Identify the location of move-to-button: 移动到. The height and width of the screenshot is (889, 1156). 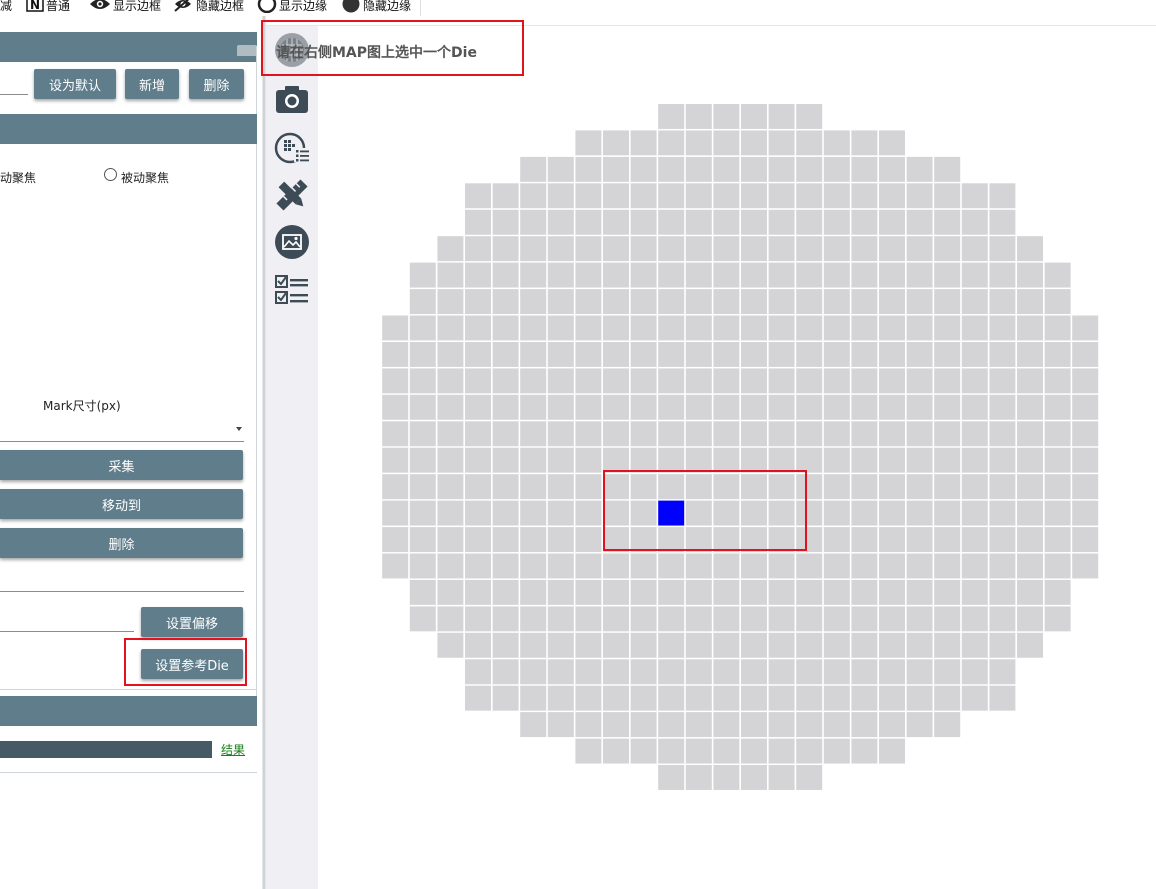
(121, 504).